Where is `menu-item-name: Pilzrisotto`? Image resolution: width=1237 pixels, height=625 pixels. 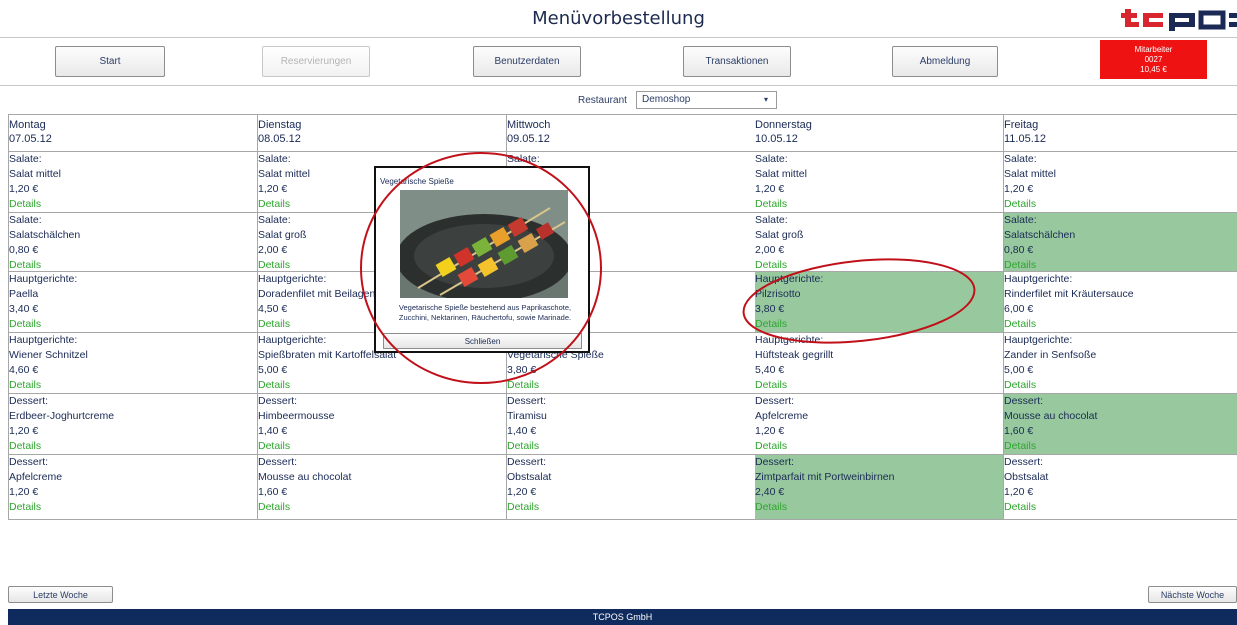
menu-item-name: Pilzrisotto is located at coordinates (778, 294).